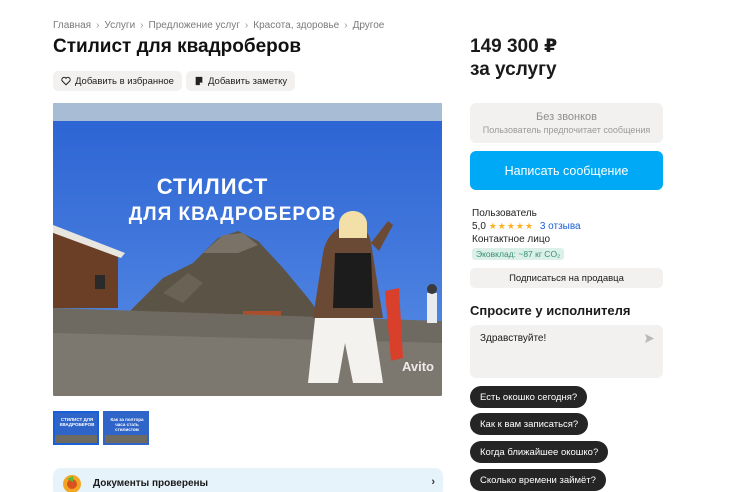 This screenshot has height=492, width=740. What do you see at coordinates (151, 483) in the screenshot?
I see `documents-verified-label: Документы проверены` at bounding box center [151, 483].